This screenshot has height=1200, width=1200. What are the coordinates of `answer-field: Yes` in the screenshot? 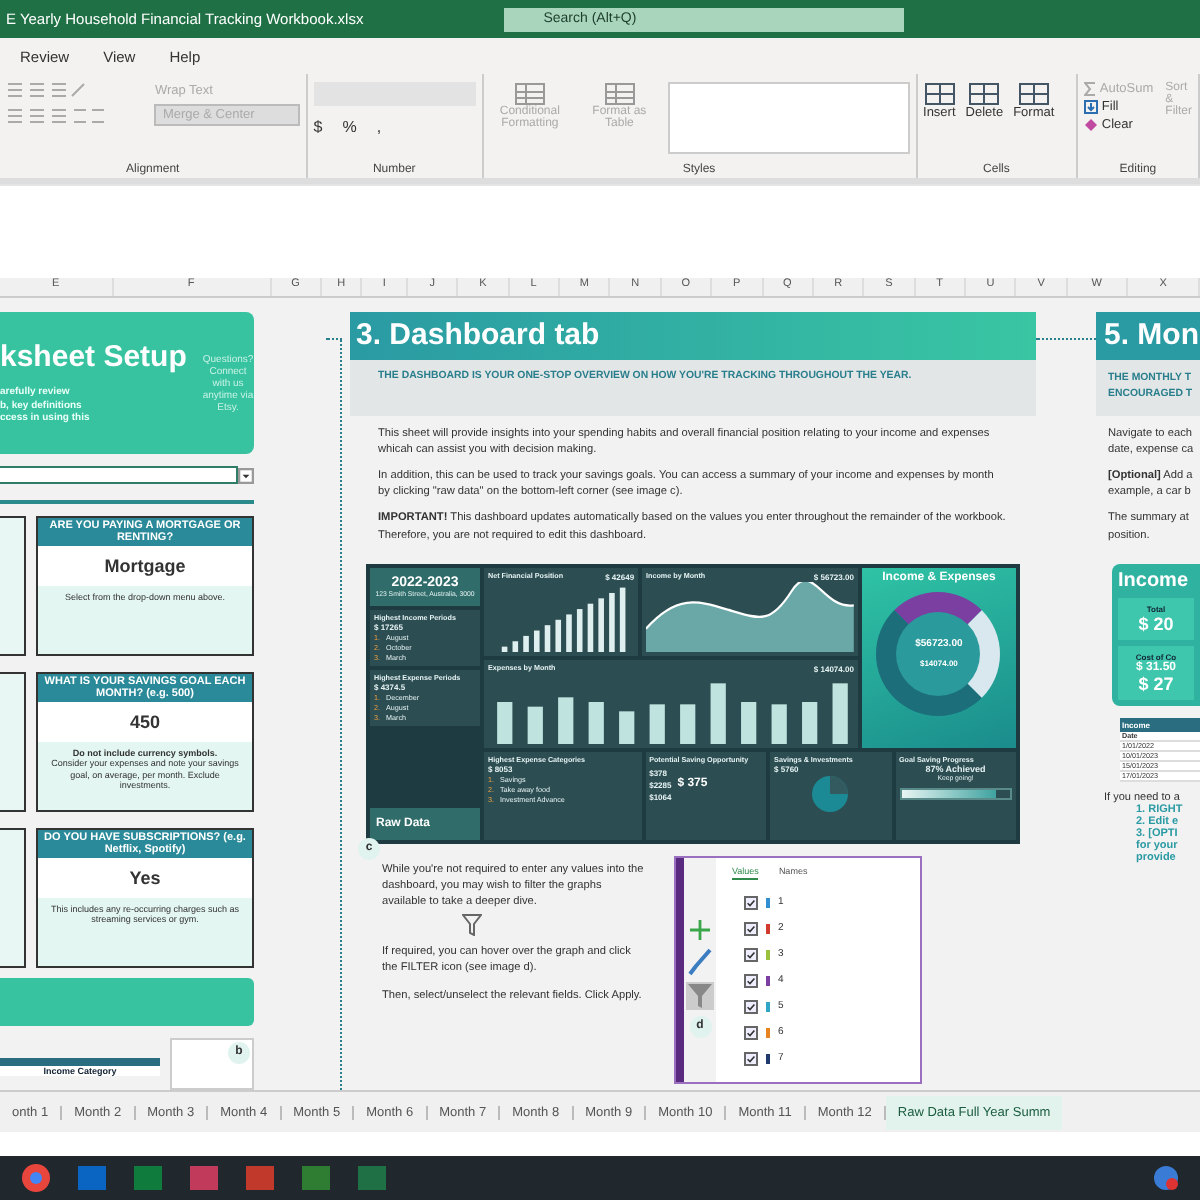 It's located at (145, 878).